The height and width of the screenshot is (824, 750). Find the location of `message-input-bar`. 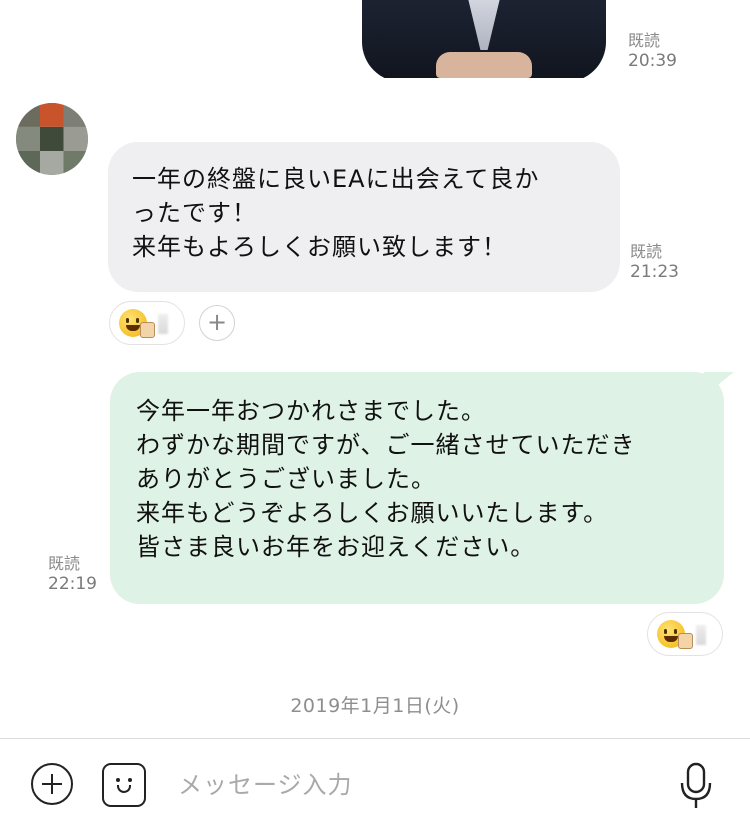

message-input-bar is located at coordinates (375, 781).